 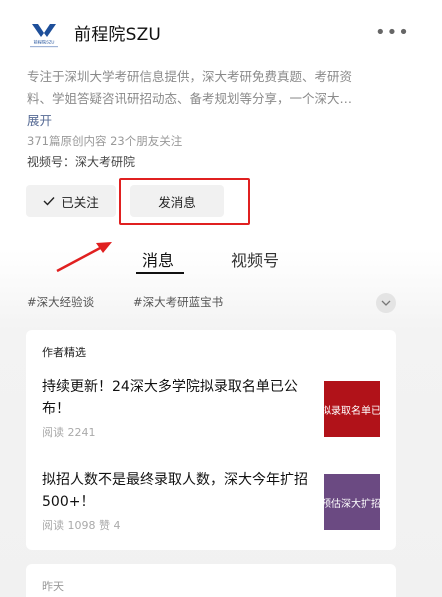 I want to click on check-icon, so click(x=49, y=201).